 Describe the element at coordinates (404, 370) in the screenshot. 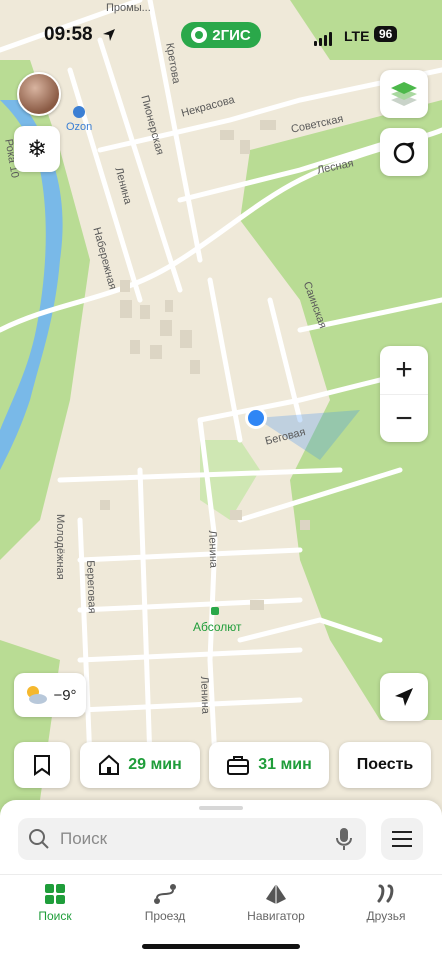

I see `zoom-in-button: +` at that location.